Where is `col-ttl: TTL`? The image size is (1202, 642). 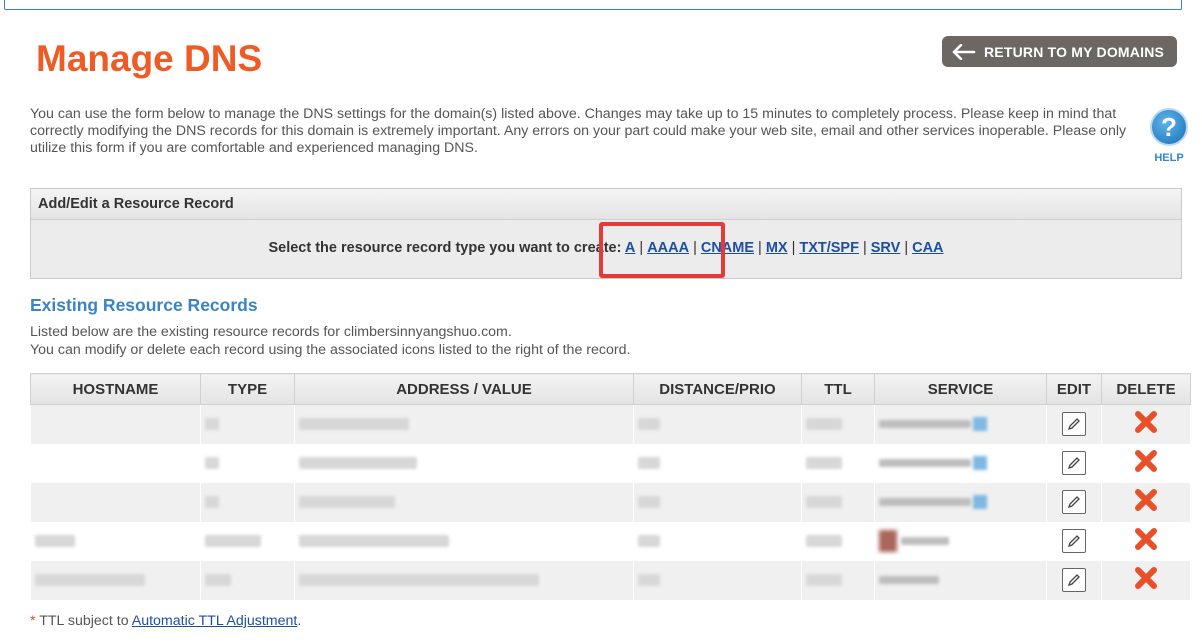 col-ttl: TTL is located at coordinates (838, 389).